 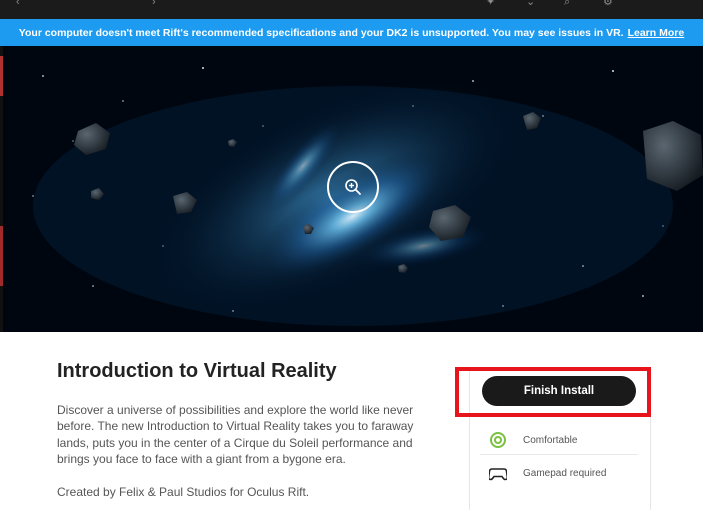 What do you see at coordinates (490, 4) in the screenshot?
I see `star-icon: ✦` at bounding box center [490, 4].